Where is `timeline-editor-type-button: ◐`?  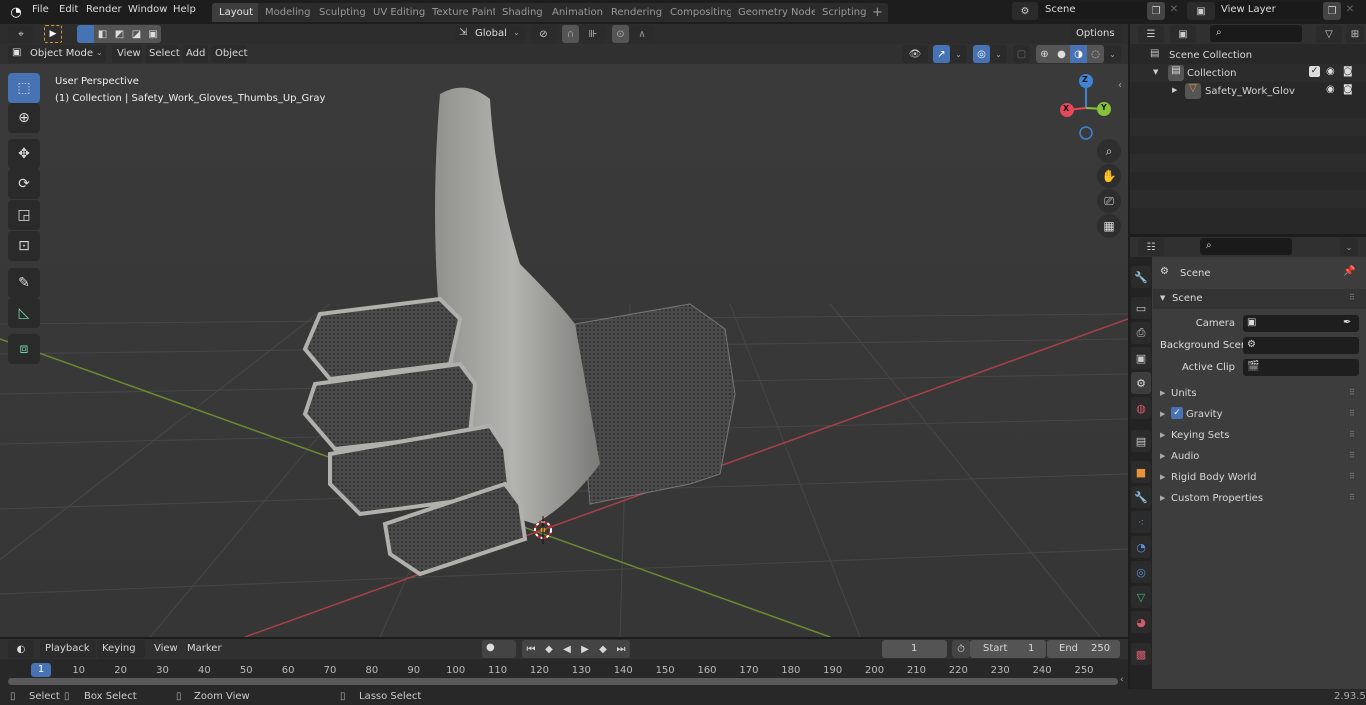 timeline-editor-type-button: ◐ is located at coordinates (21, 649).